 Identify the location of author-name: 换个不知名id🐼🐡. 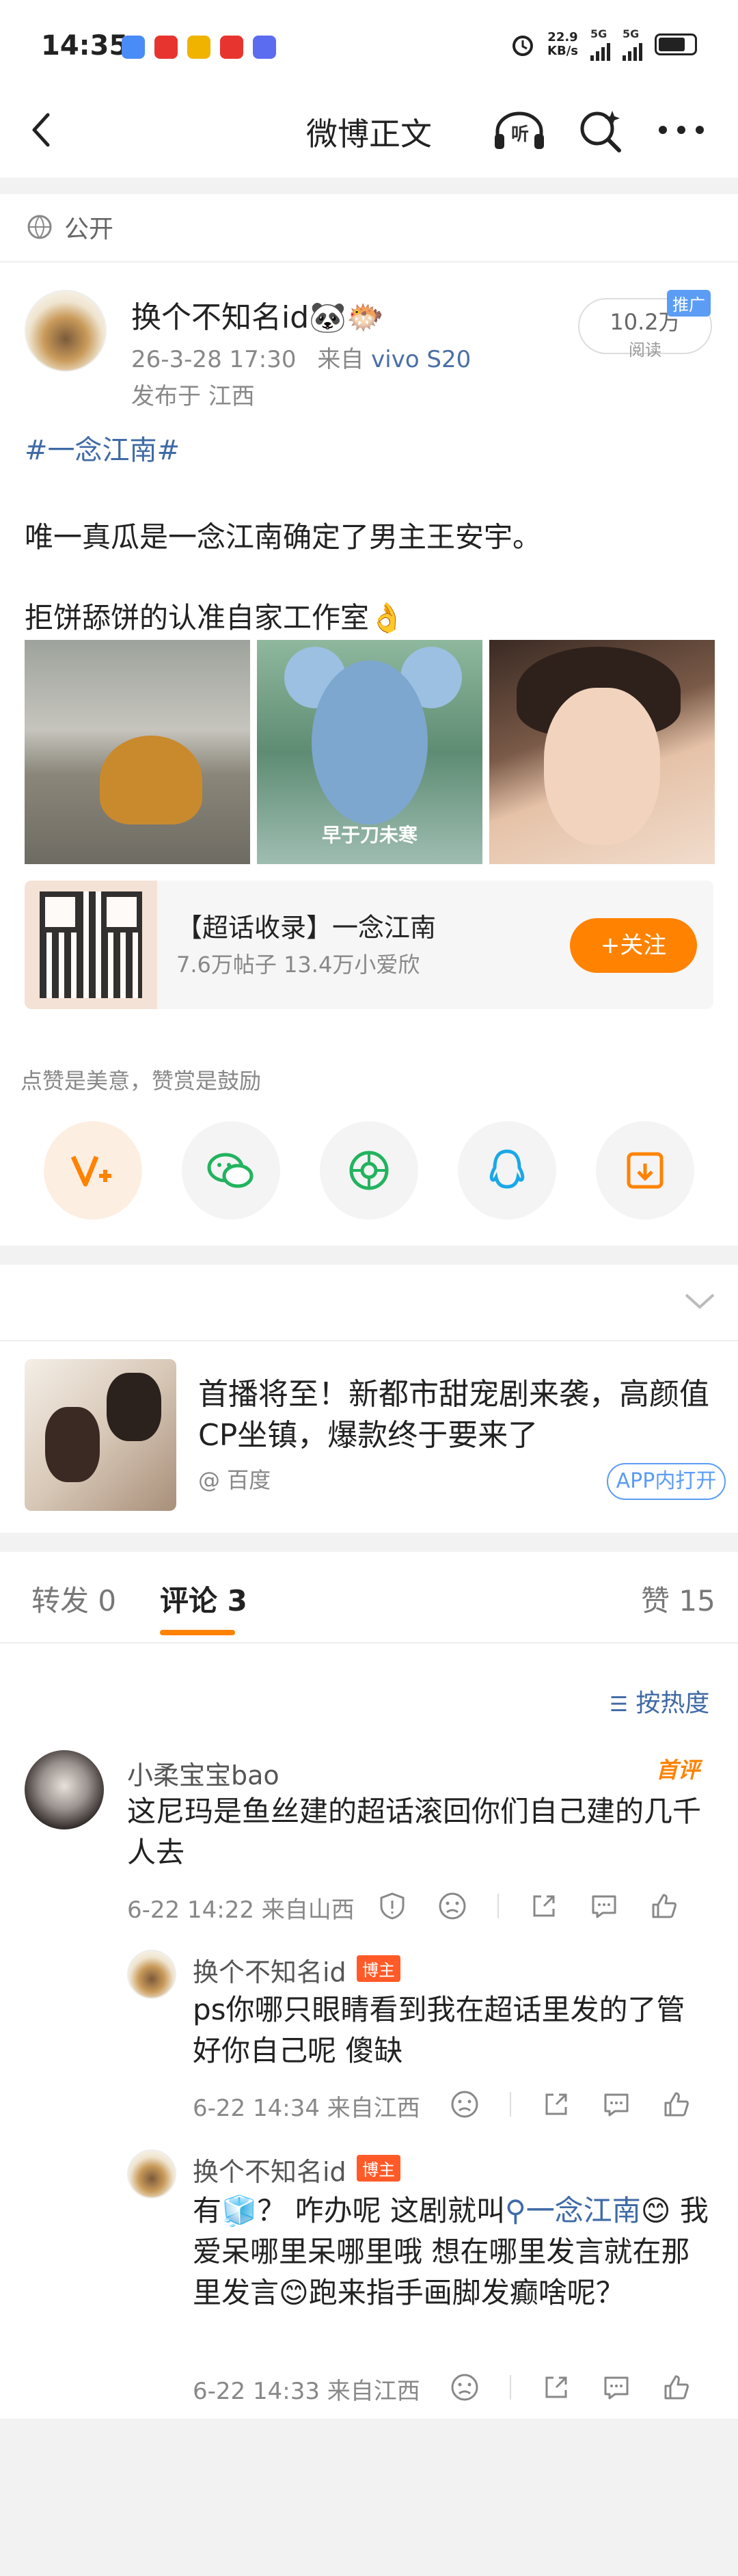
(257, 314).